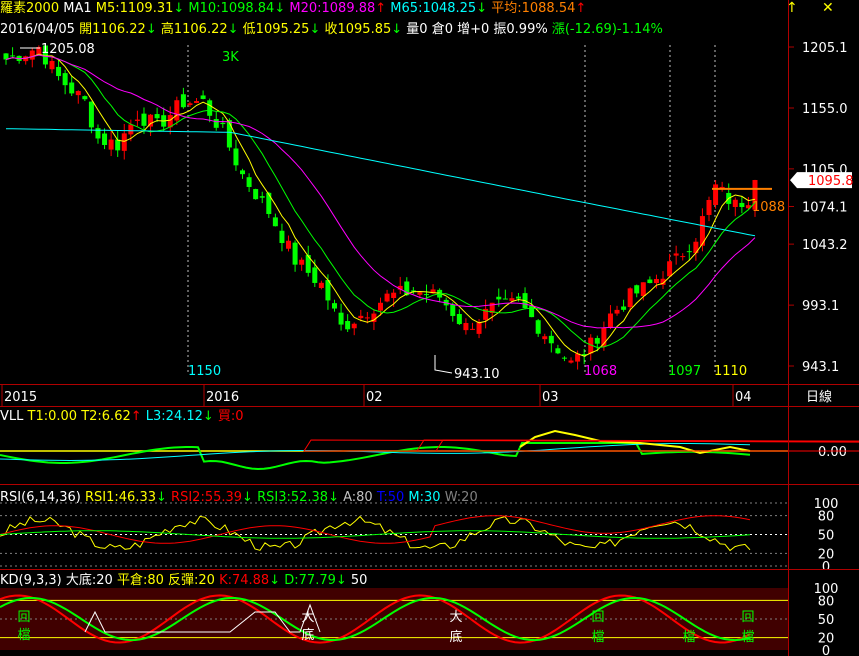 The image size is (859, 656). I want to click on time-unit-label: 日線, so click(819, 397).